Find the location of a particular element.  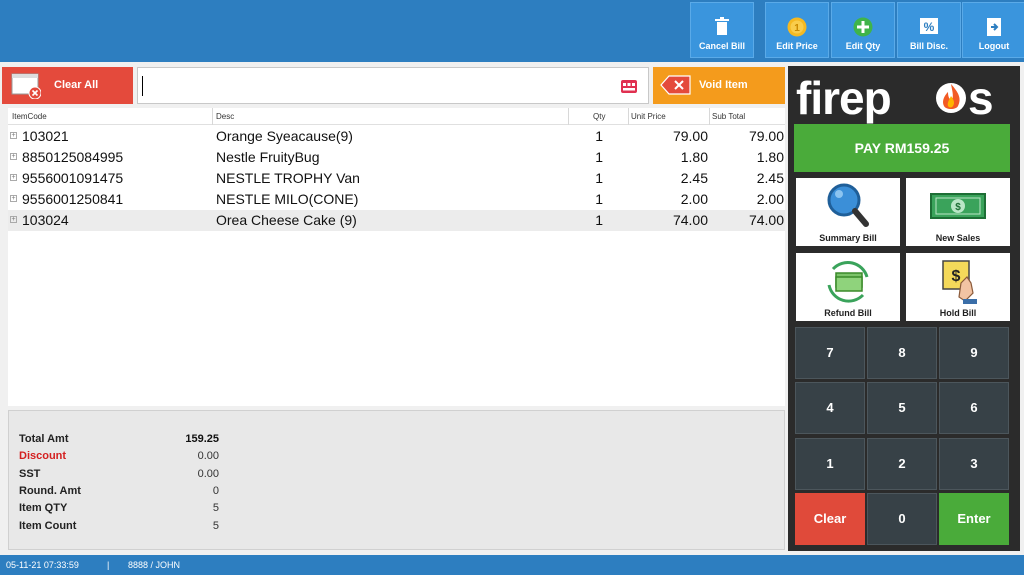

window-close-icon is located at coordinates (26, 86).